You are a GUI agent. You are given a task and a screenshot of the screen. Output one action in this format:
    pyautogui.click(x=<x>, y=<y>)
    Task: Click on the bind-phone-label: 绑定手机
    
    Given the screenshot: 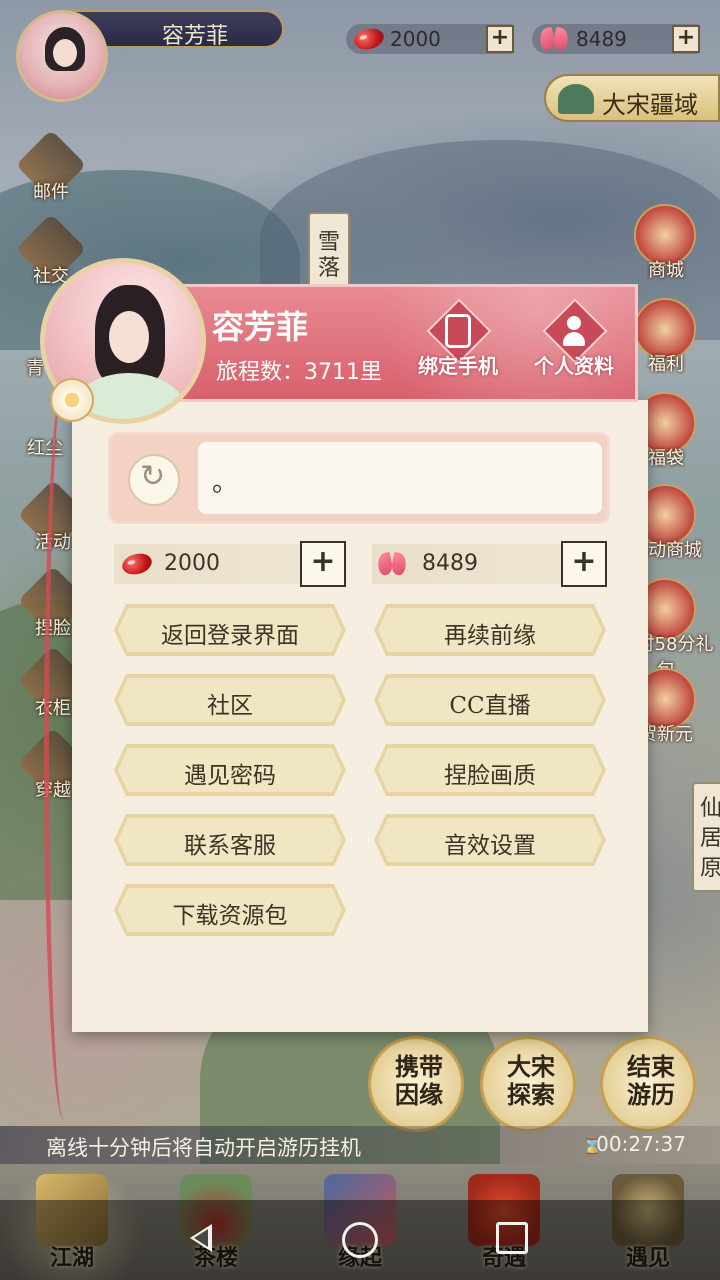 What is the action you would take?
    pyautogui.click(x=458, y=366)
    